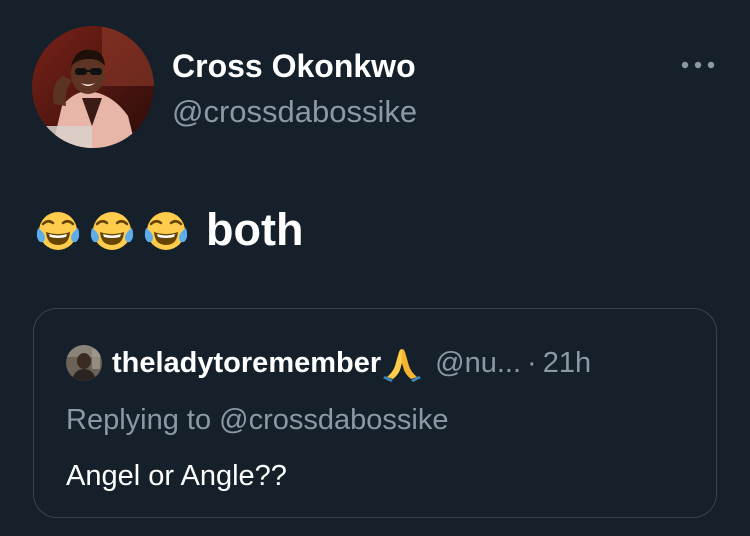 This screenshot has width=750, height=536. I want to click on replying-to-prefix: Replying to, so click(143, 420).